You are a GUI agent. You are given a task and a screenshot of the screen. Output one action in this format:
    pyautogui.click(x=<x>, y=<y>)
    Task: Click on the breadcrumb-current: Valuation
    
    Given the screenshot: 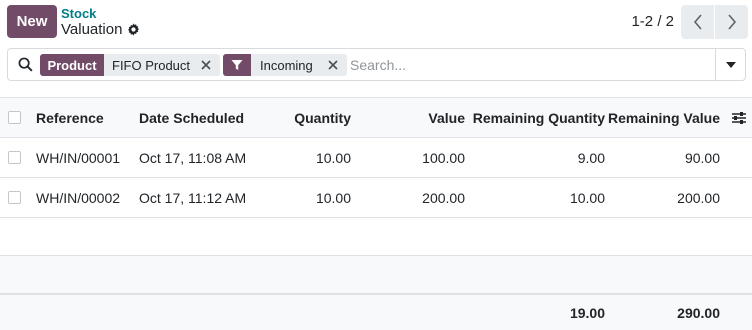 What is the action you would take?
    pyautogui.click(x=100, y=29)
    